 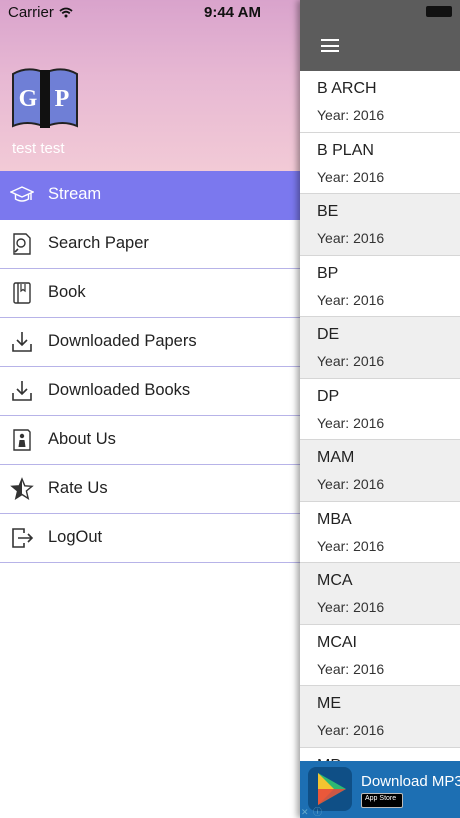 I want to click on search-paper-icon, so click(x=22, y=244).